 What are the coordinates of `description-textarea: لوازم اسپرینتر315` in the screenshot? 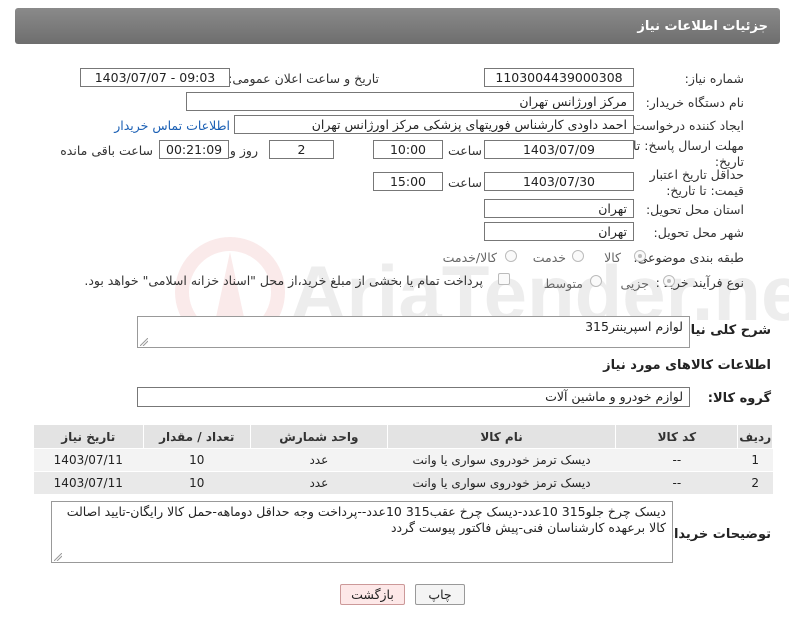 It's located at (413, 332).